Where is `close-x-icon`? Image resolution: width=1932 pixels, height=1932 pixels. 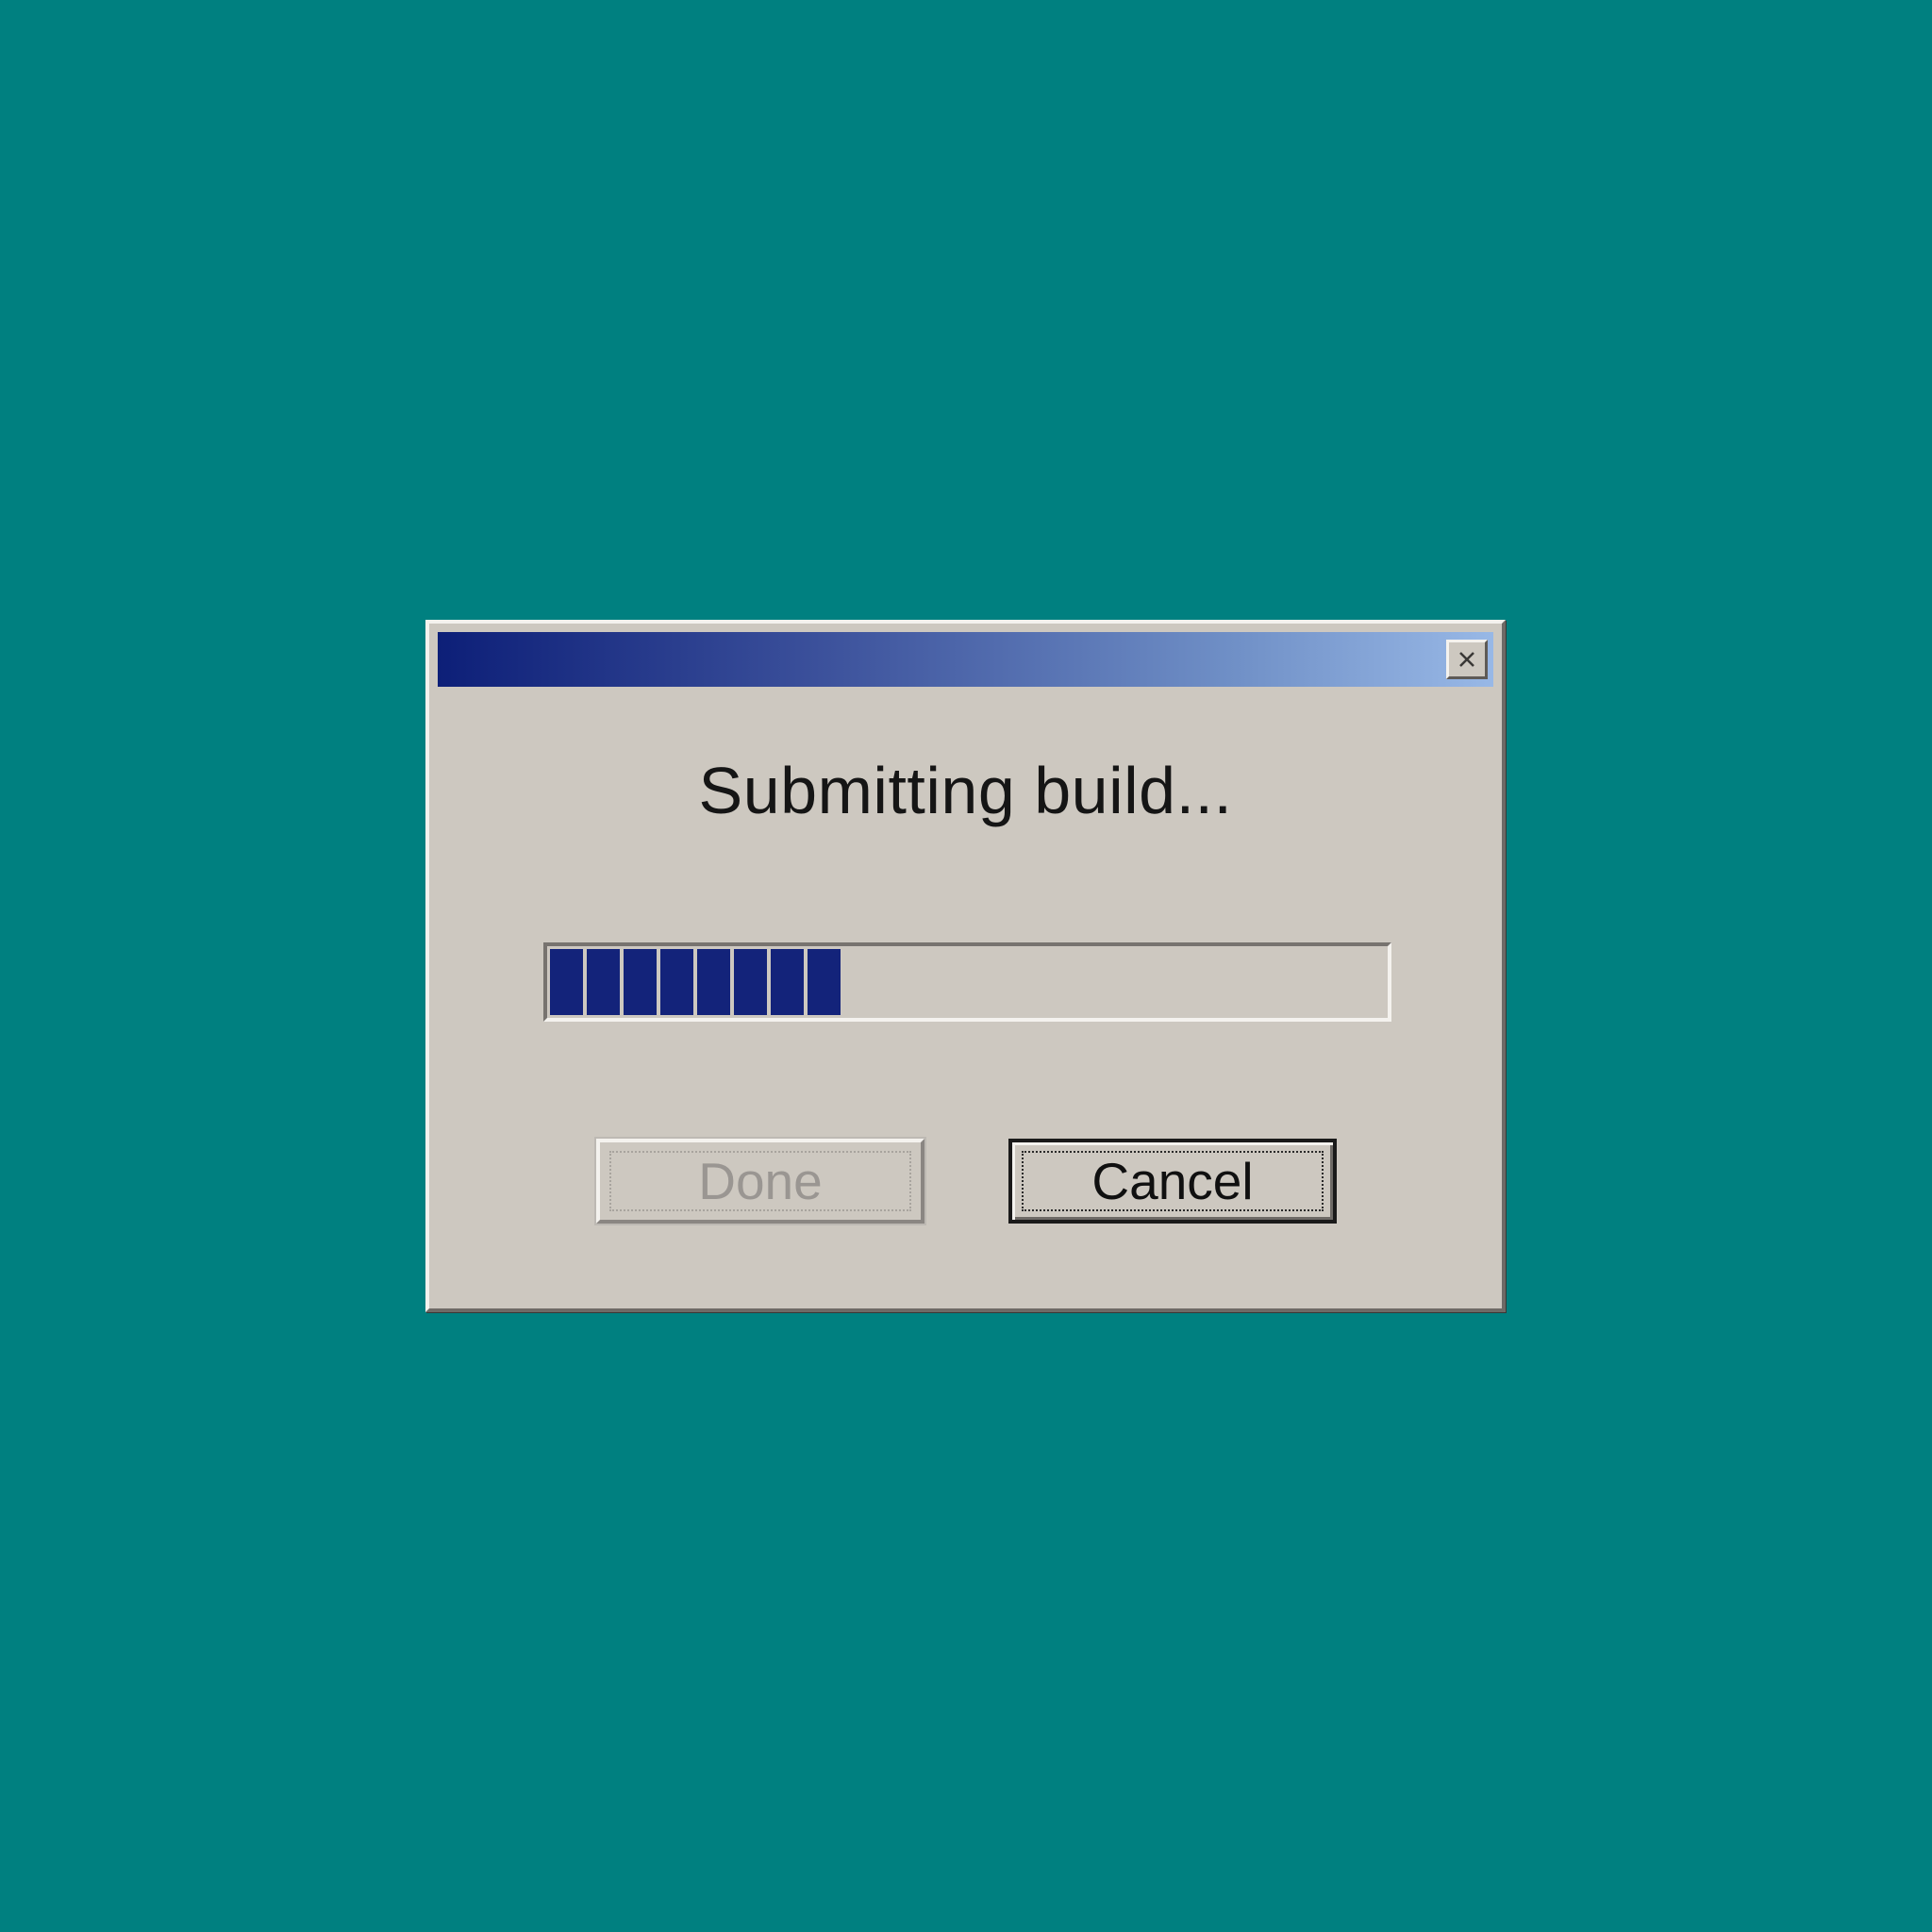
close-x-icon is located at coordinates (1466, 659).